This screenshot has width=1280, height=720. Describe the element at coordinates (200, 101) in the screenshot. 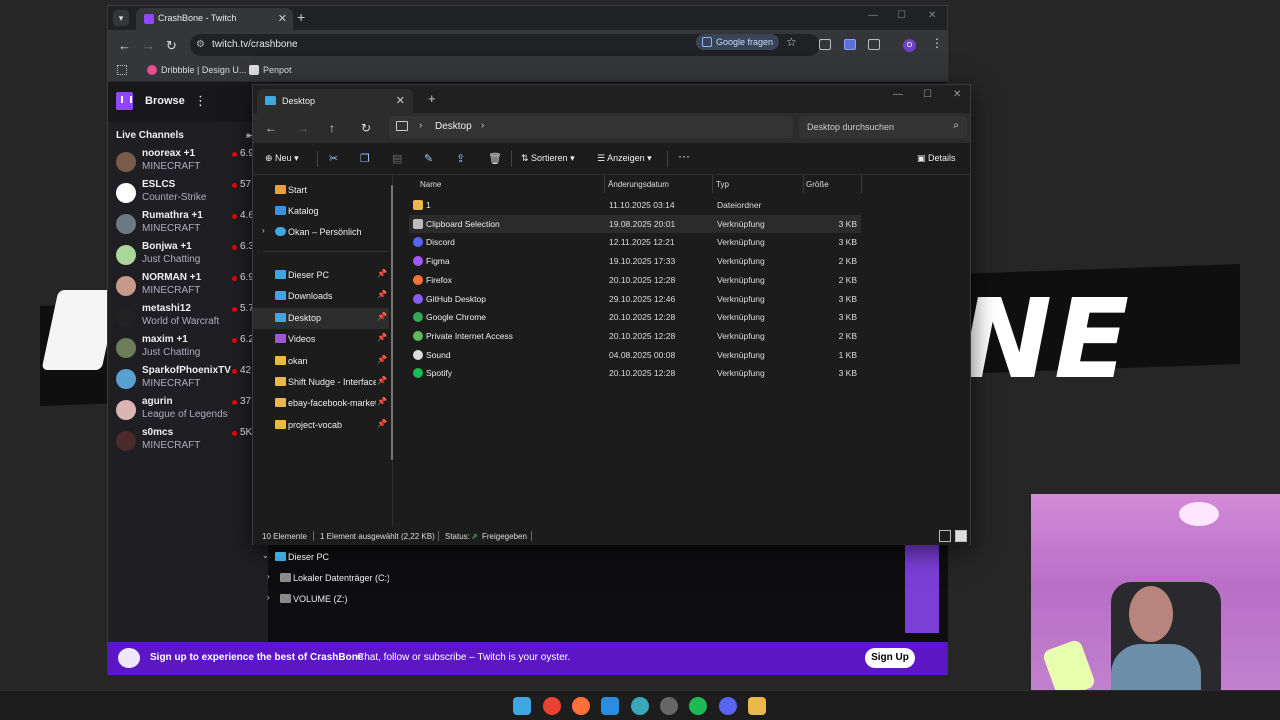

I see `more-menu-icon: ⋮` at that location.